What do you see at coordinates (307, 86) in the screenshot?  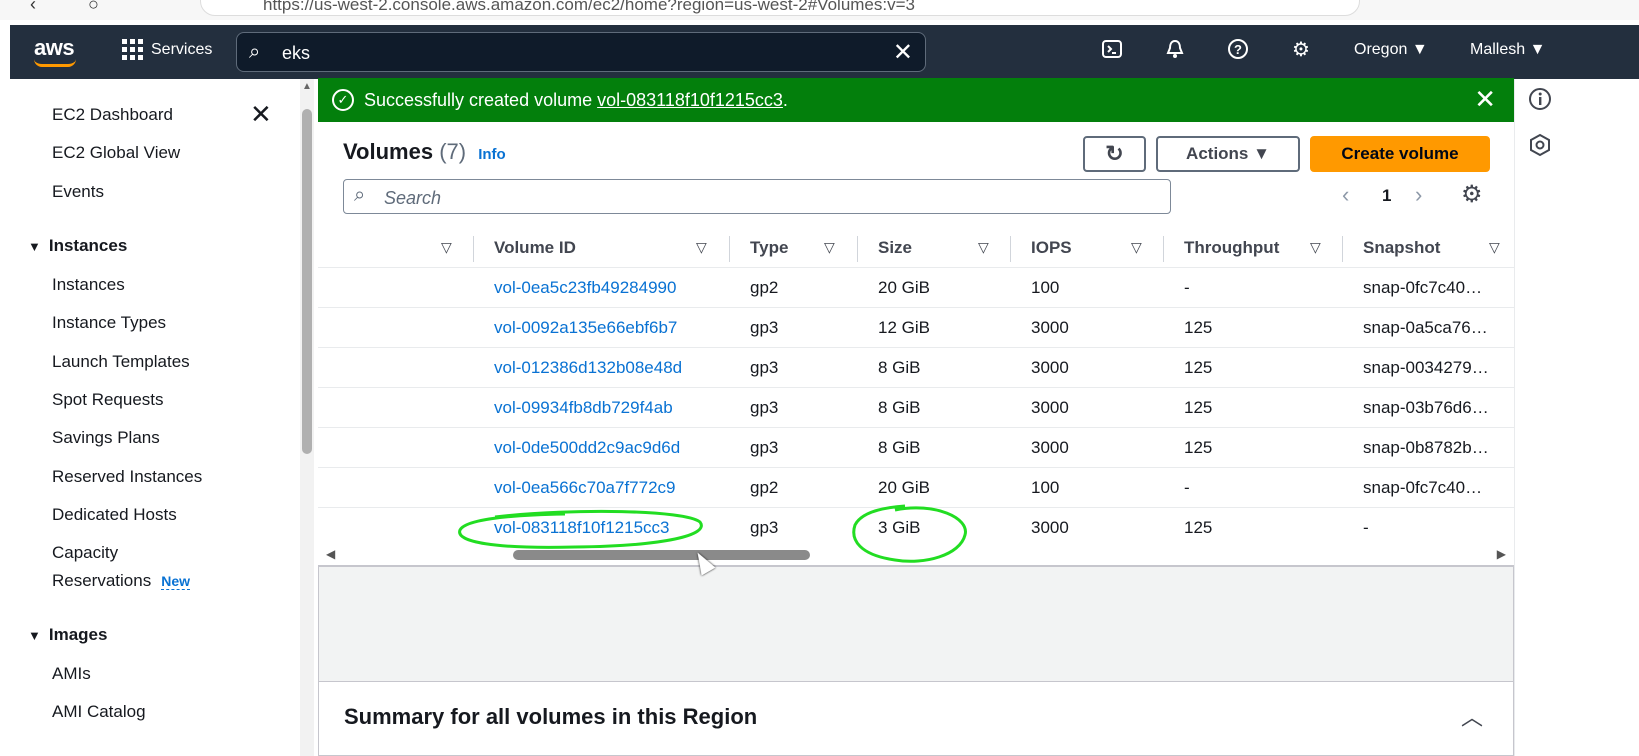 I see `scroll-up-icon: ▲` at bounding box center [307, 86].